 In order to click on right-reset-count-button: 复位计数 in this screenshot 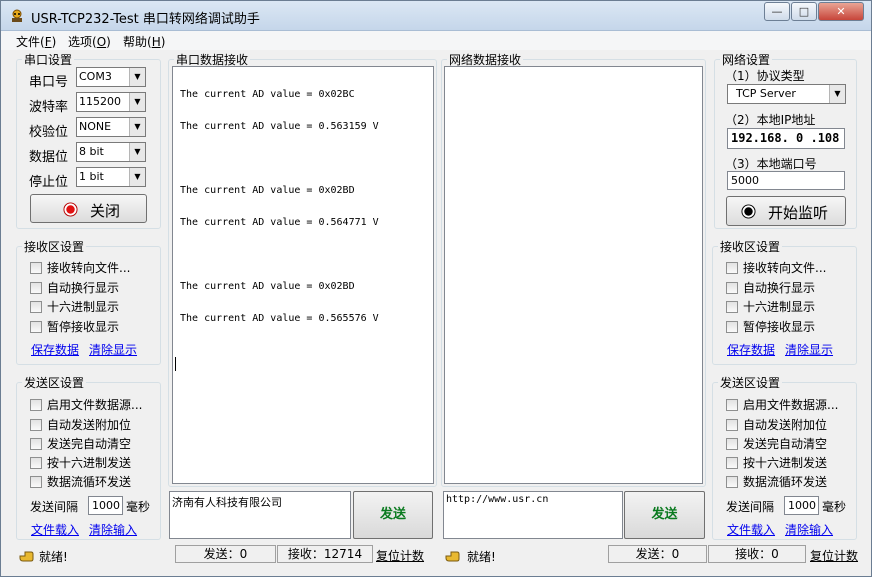, I will do `click(834, 555)`.